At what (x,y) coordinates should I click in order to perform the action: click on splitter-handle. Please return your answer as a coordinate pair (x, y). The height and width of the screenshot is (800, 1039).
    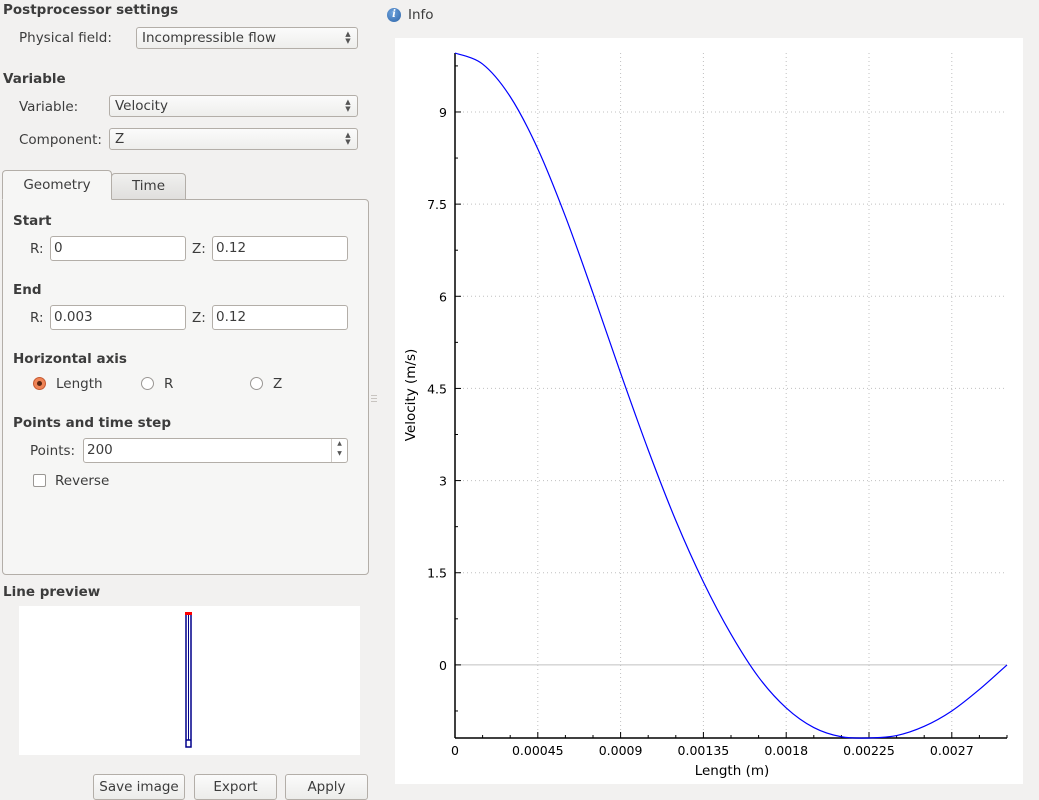
    Looking at the image, I should click on (374, 401).